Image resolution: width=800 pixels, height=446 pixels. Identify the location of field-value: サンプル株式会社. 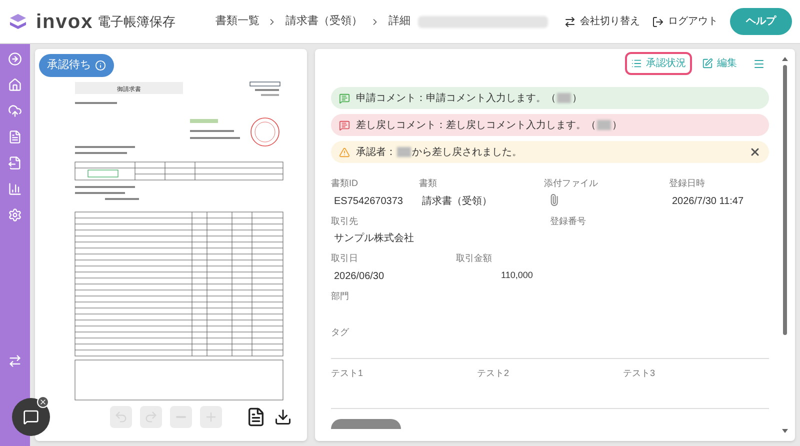
(374, 239).